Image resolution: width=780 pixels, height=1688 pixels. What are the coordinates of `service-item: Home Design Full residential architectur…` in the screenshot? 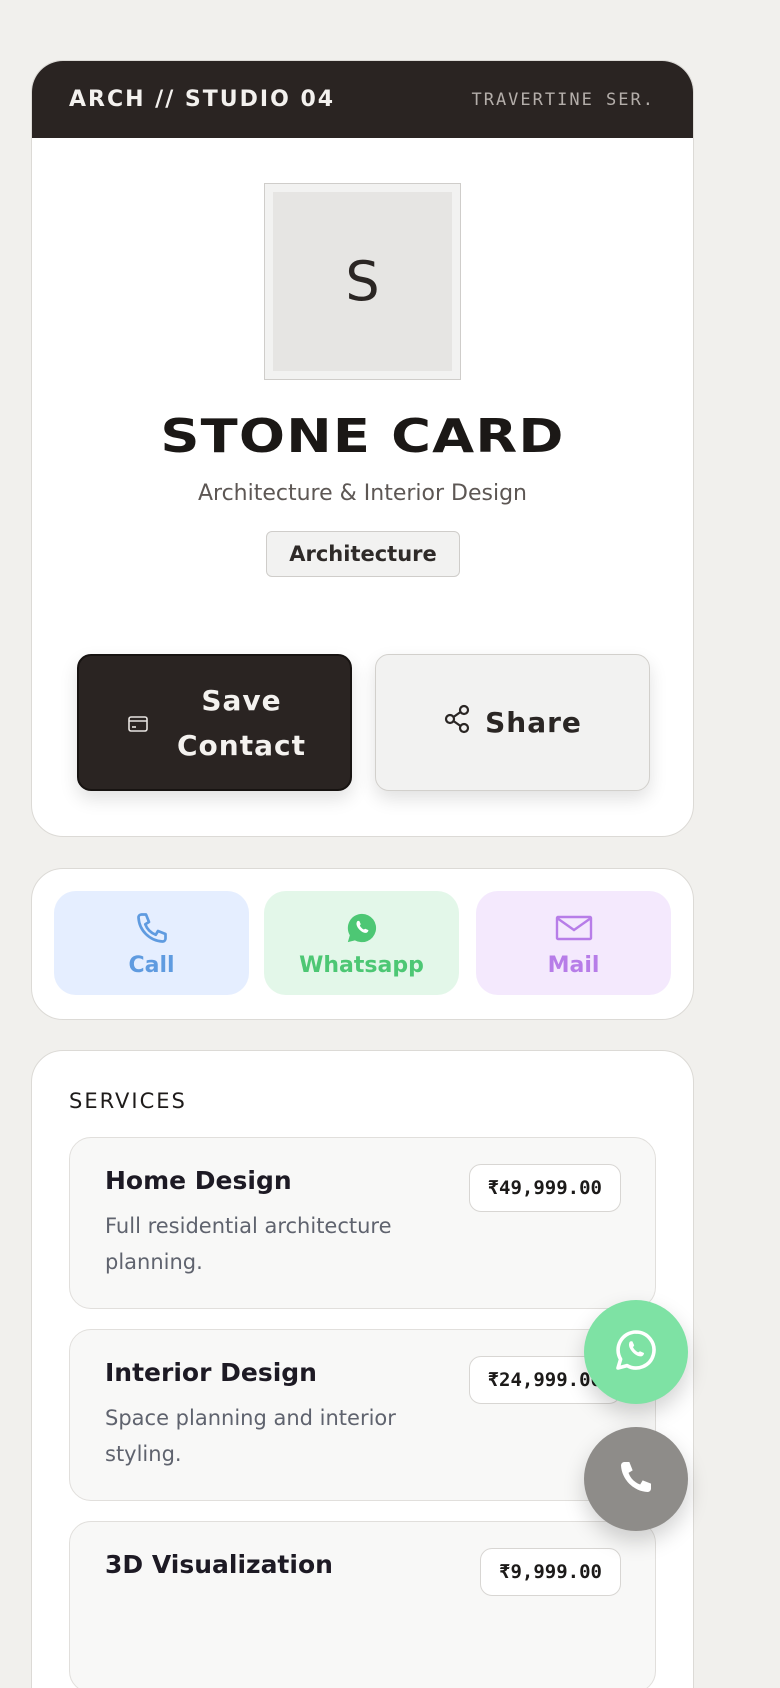 It's located at (362, 1223).